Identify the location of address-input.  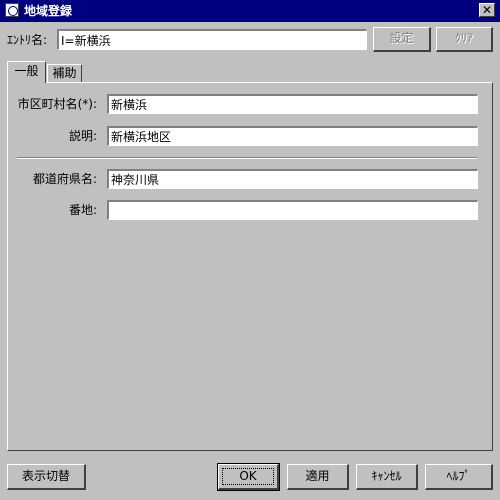
(292, 210).